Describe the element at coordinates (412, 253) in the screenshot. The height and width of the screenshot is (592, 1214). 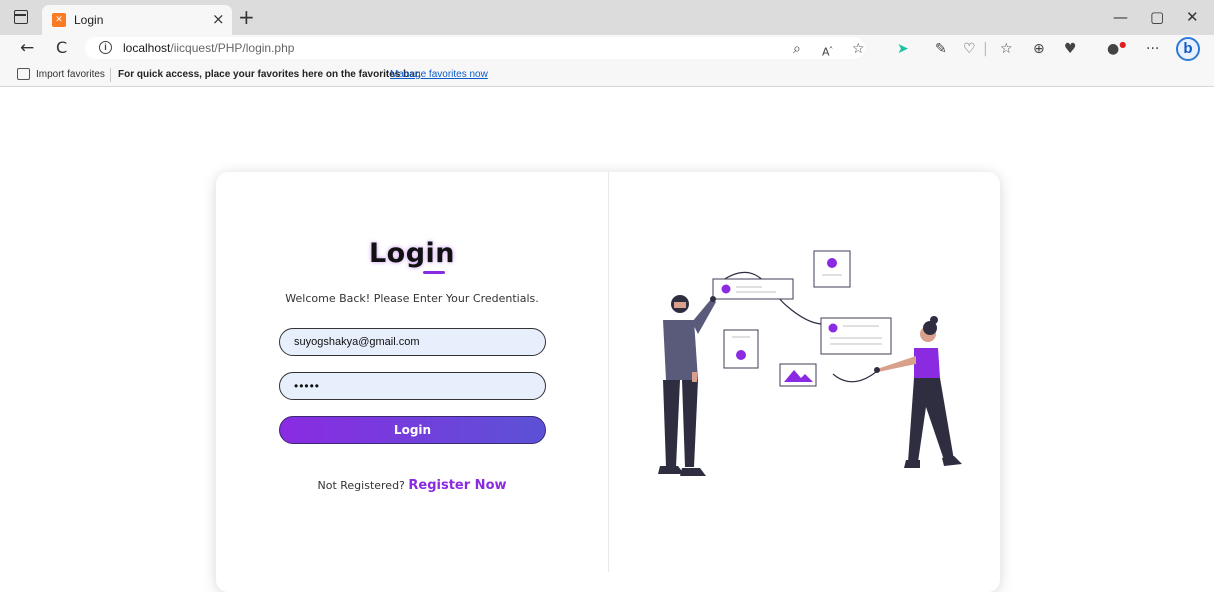
I see `page-title: Login` at that location.